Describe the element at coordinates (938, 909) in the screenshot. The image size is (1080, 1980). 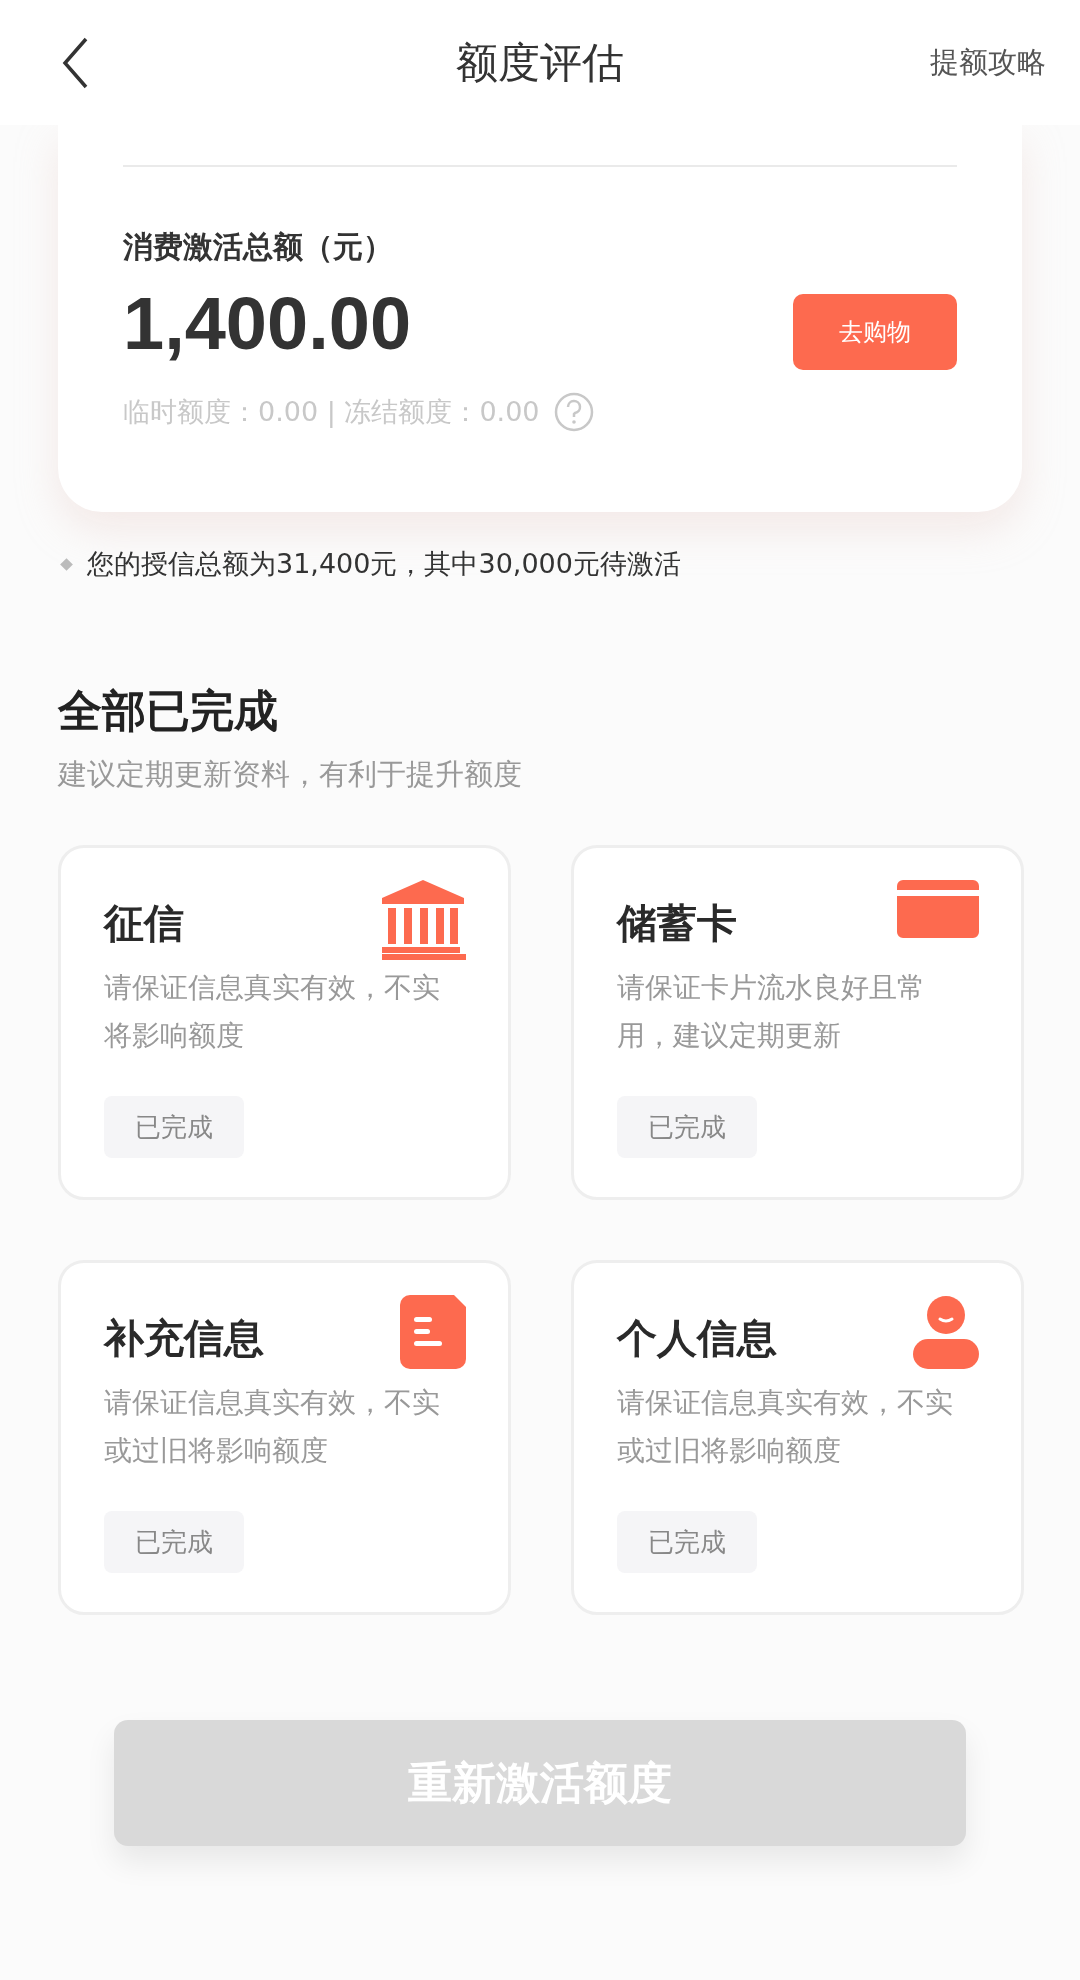
I see `card-icon` at that location.